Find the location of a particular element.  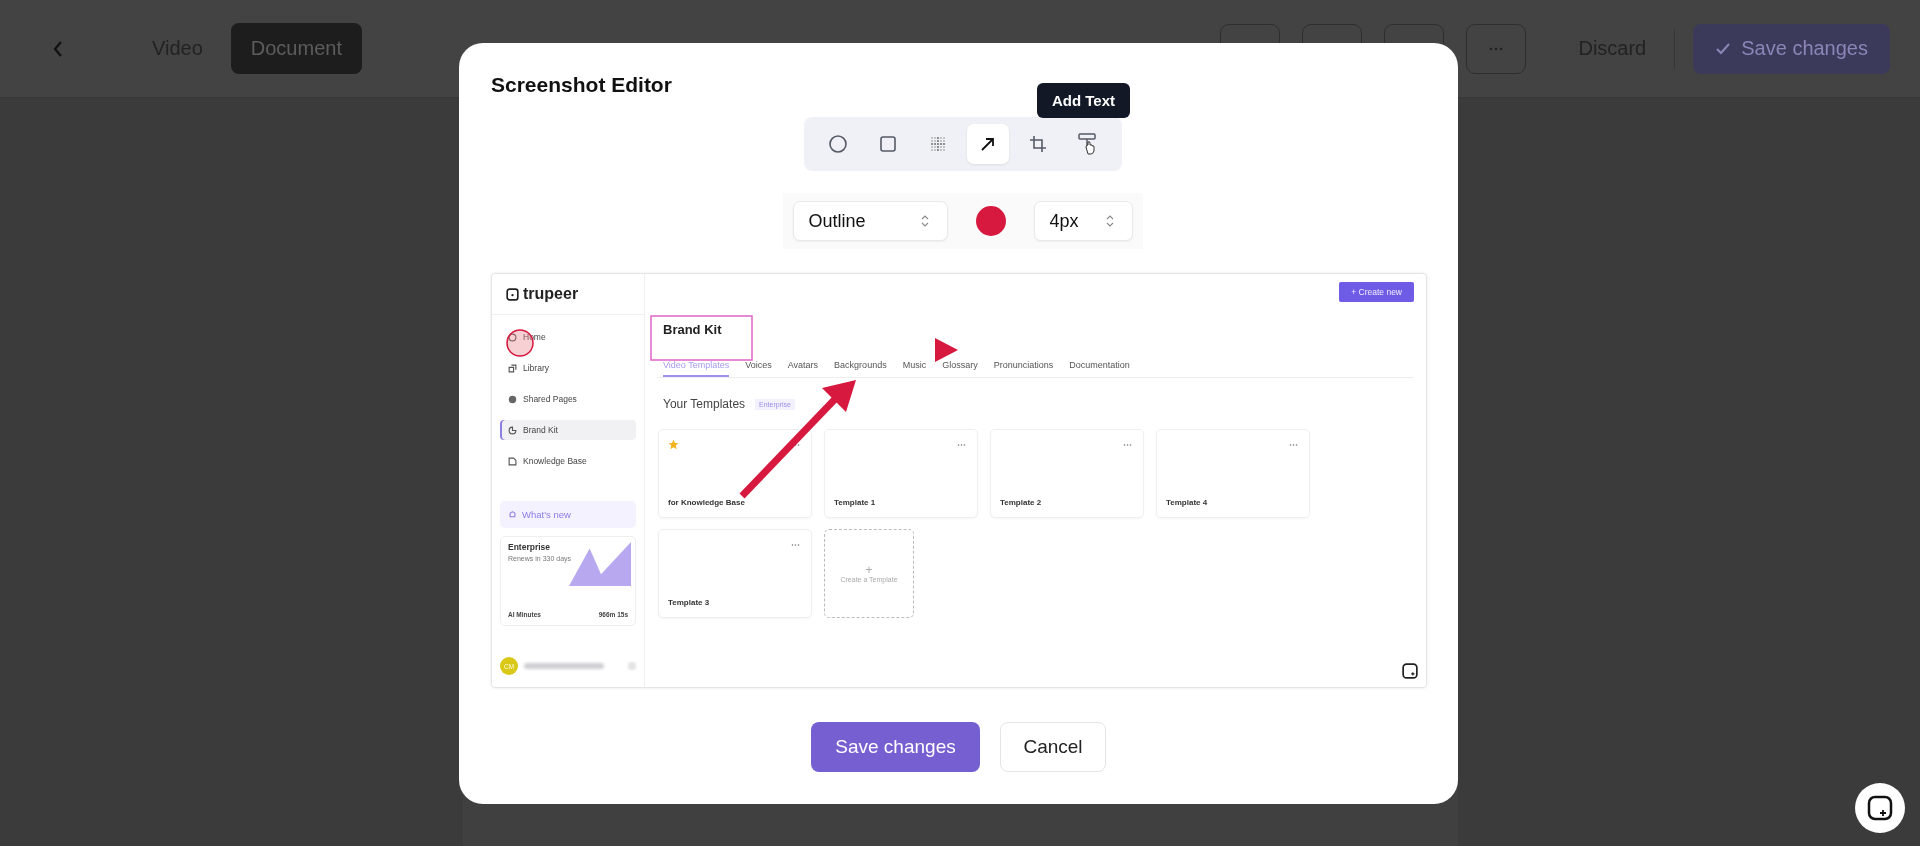

section-tab: Backgrounds is located at coordinates (860, 368).